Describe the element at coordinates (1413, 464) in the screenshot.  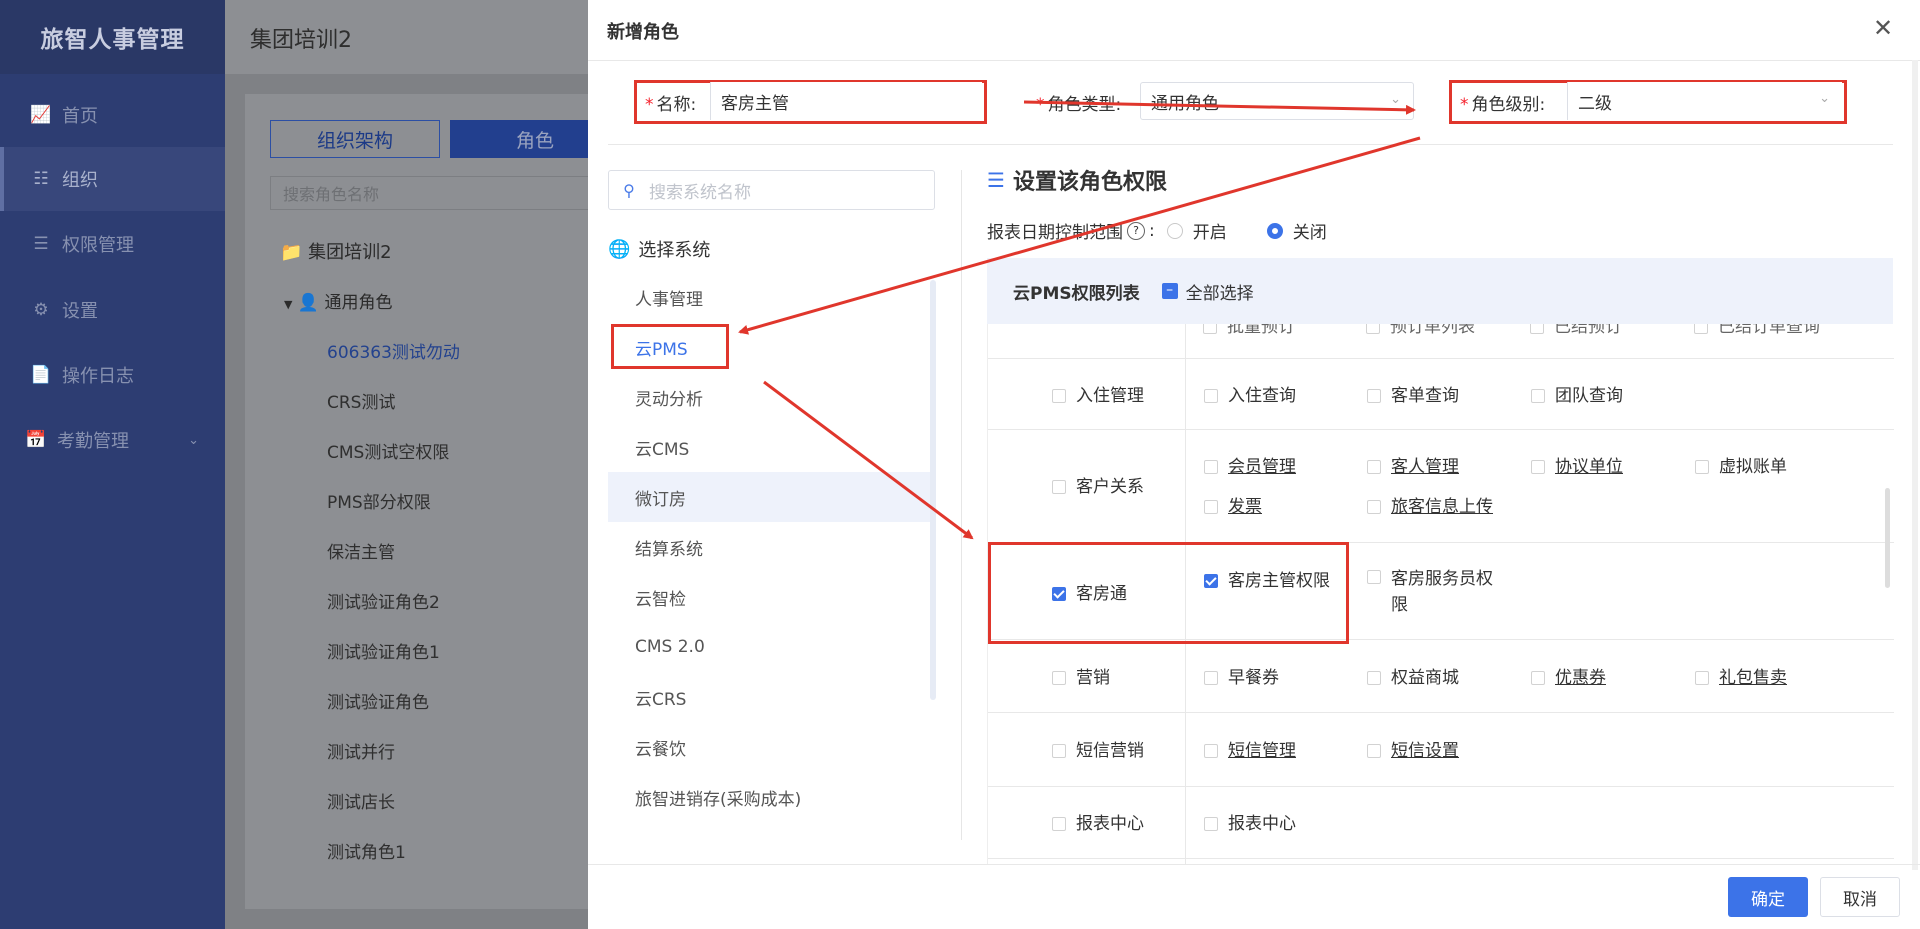
I see `permission-checkbox: 客人管理` at that location.